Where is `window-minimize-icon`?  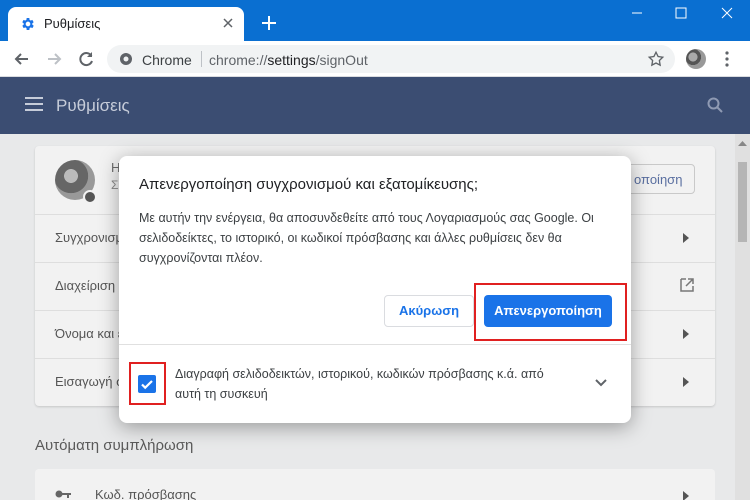 window-minimize-icon is located at coordinates (637, 14).